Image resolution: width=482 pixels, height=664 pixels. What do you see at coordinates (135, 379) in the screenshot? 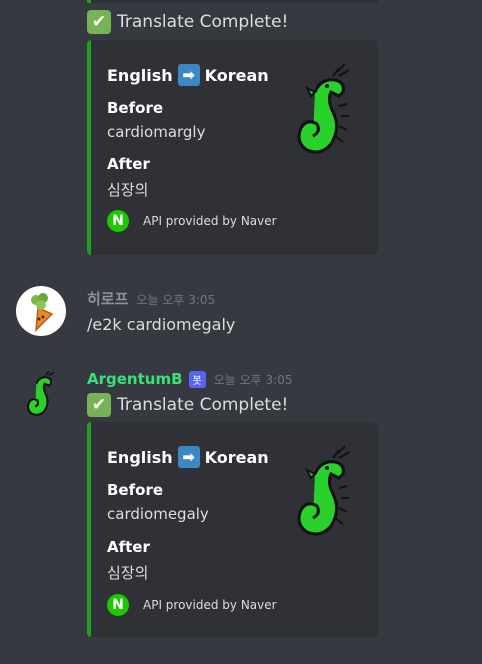
I see `username: ArgentumB` at bounding box center [135, 379].